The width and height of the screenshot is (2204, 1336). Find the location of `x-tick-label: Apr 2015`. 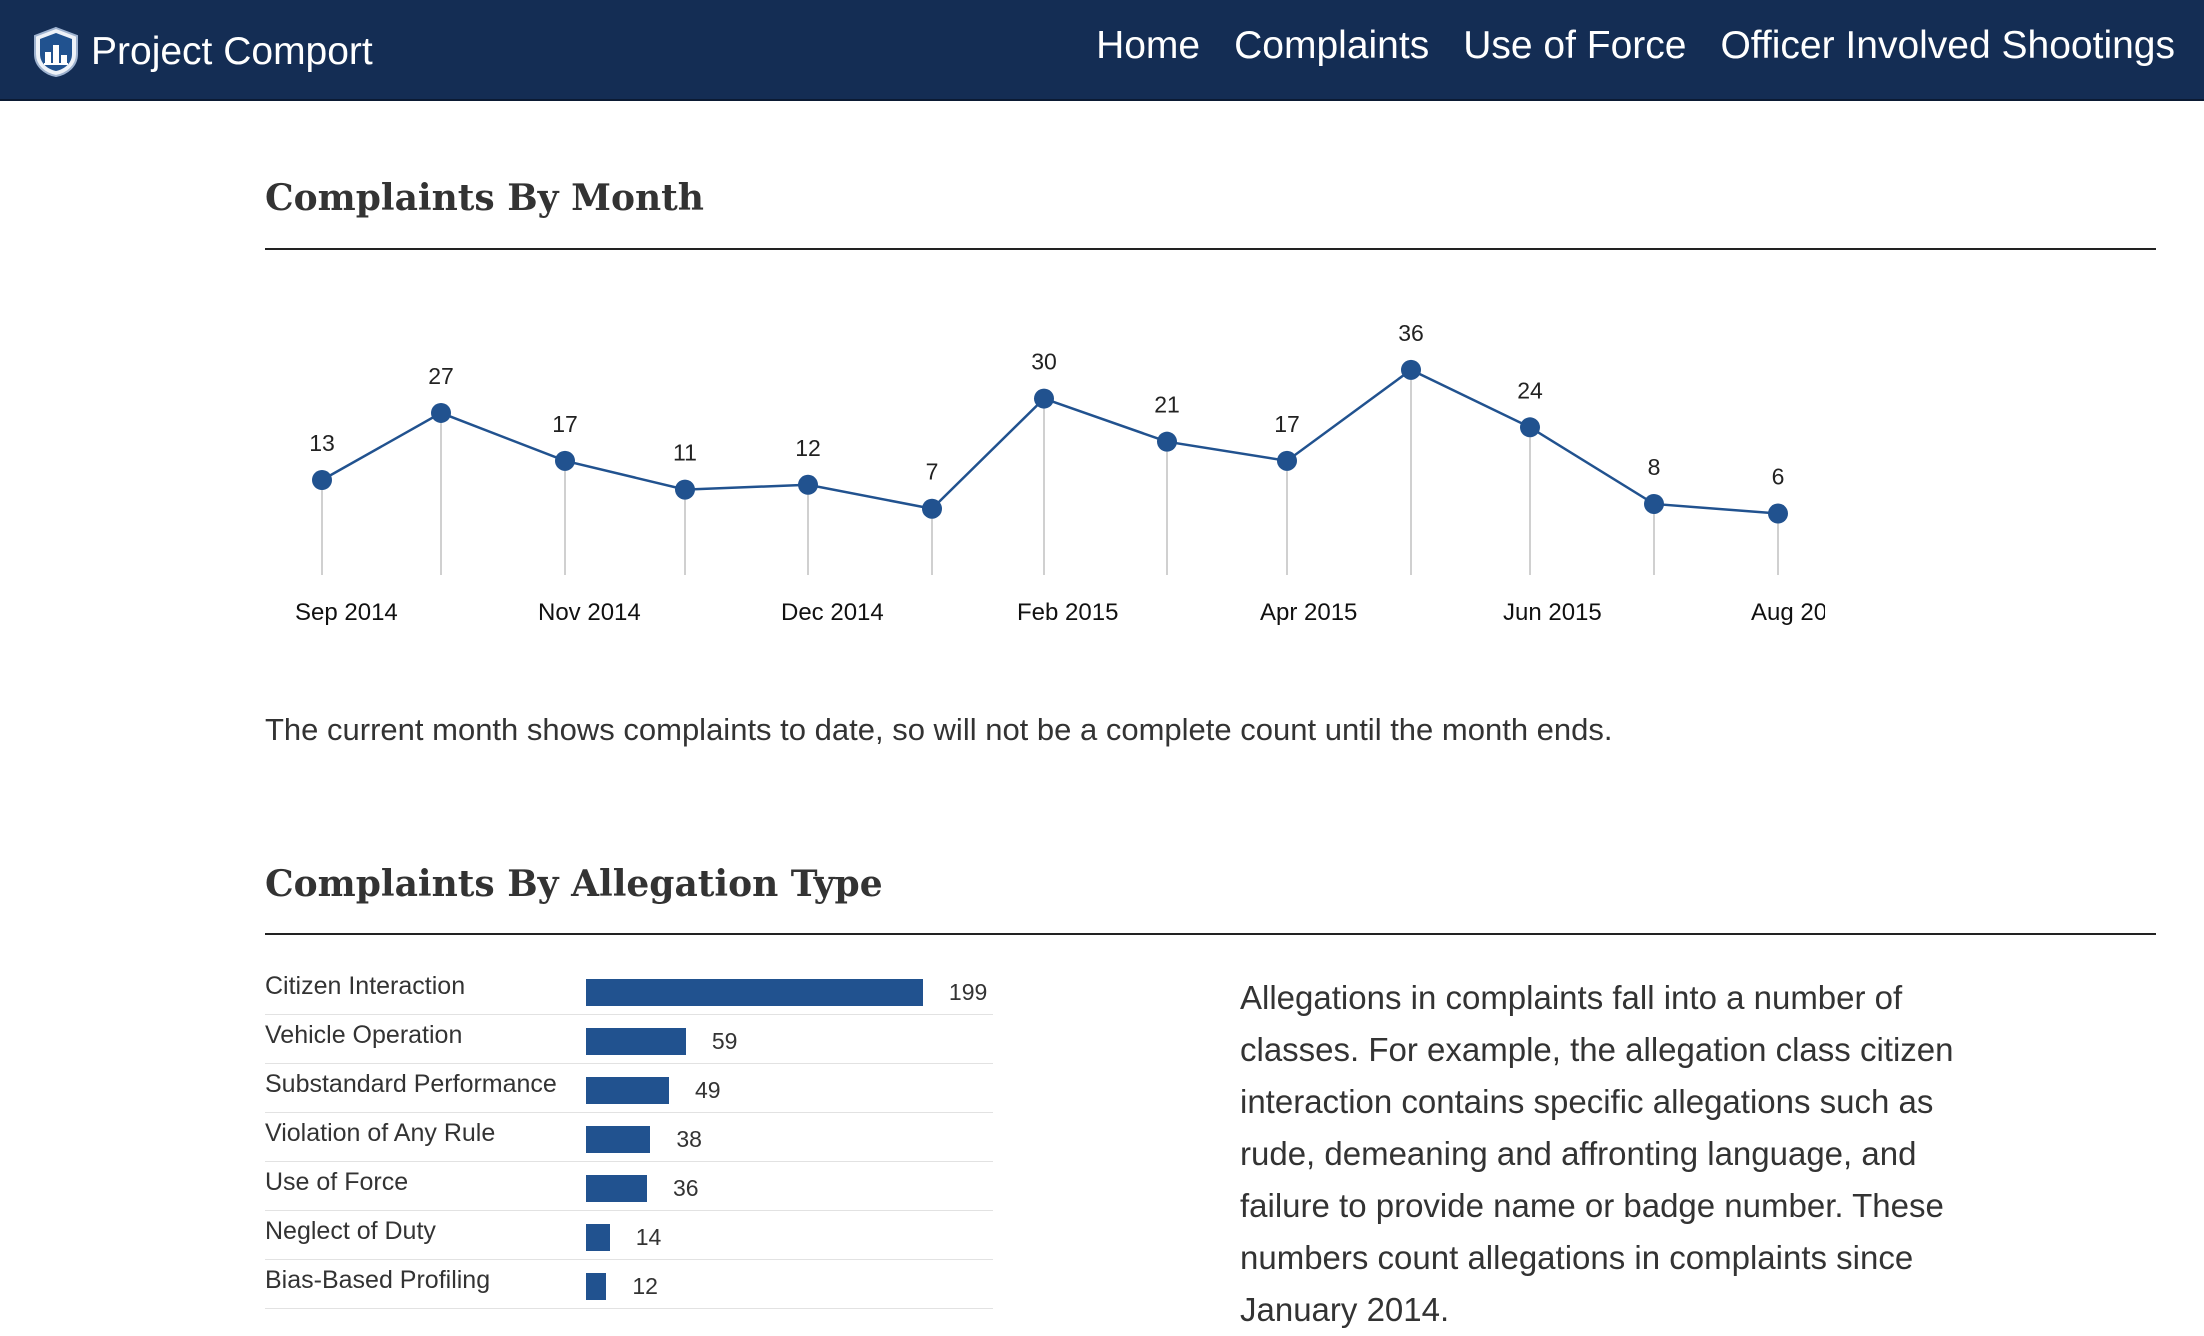

x-tick-label: Apr 2015 is located at coordinates (1308, 612).